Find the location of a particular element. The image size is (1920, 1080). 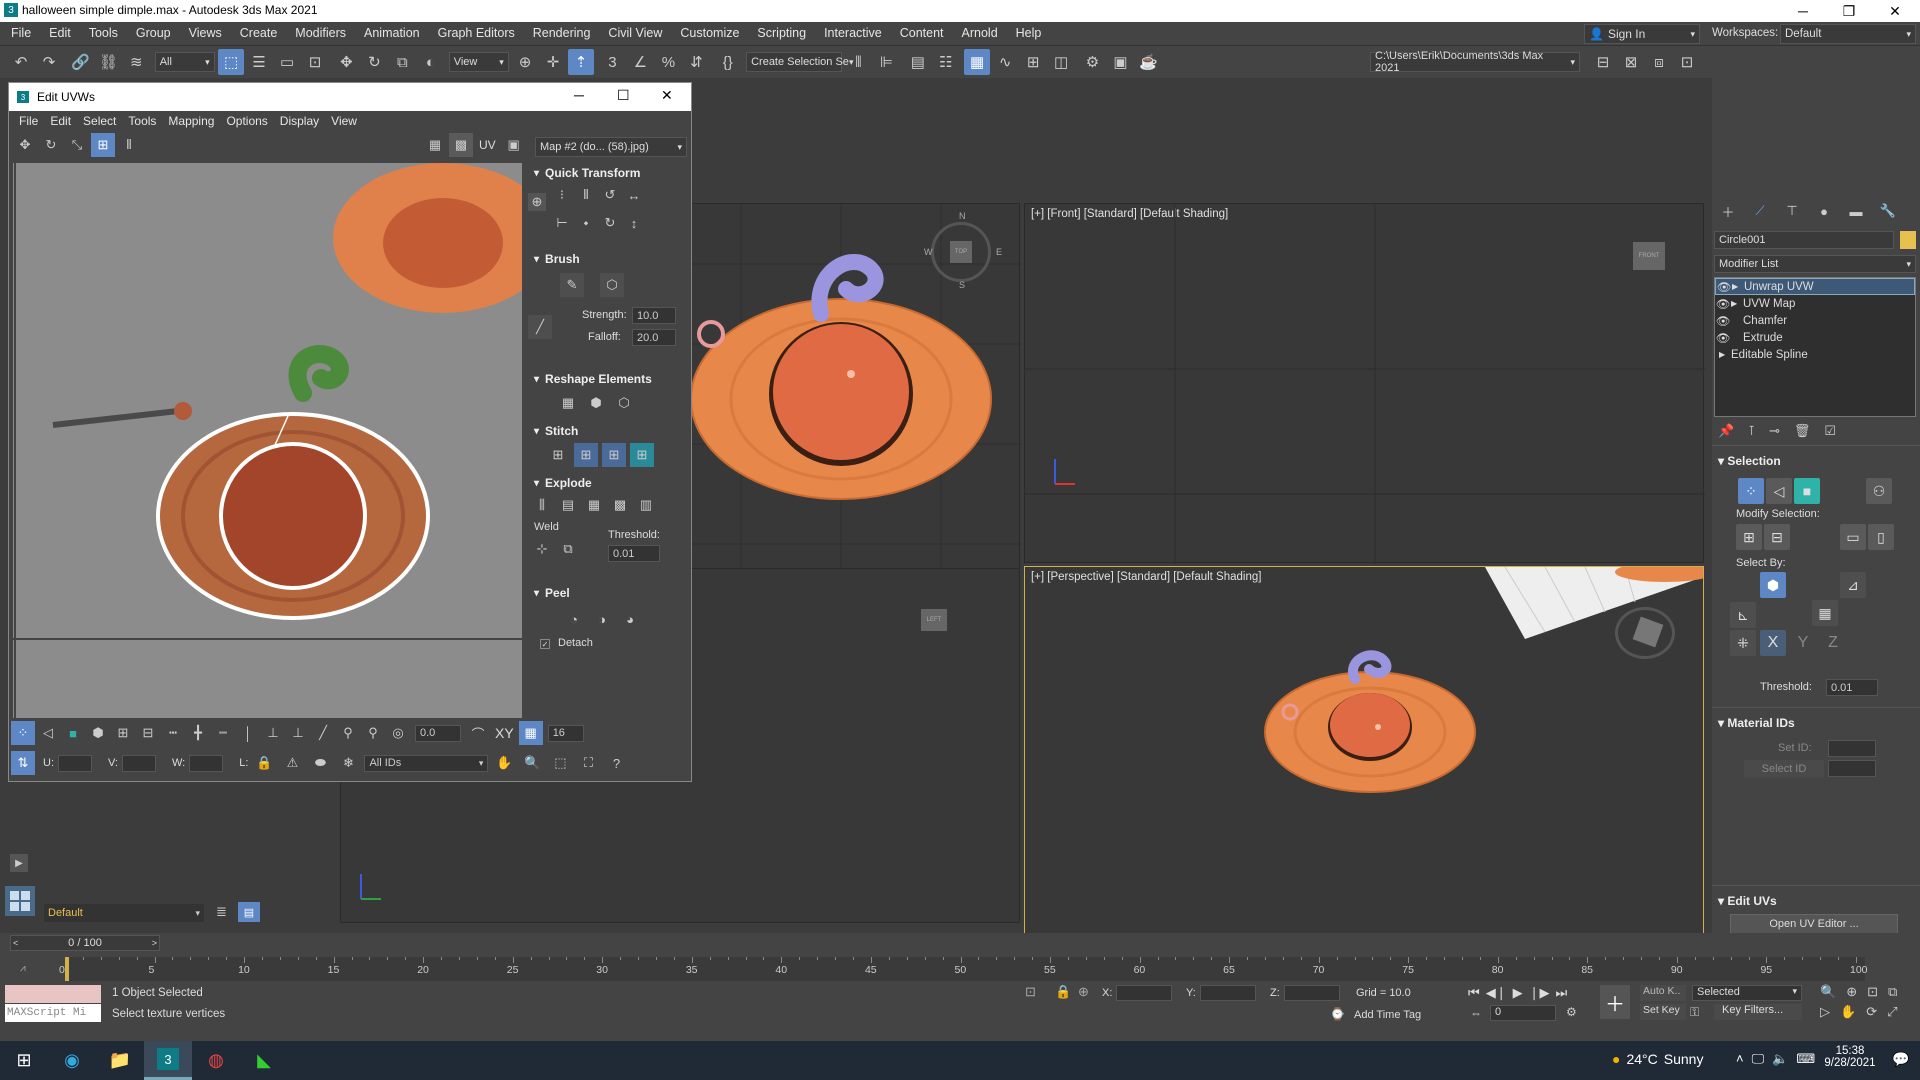

render-production-icon: ☕ is located at coordinates (1148, 62).